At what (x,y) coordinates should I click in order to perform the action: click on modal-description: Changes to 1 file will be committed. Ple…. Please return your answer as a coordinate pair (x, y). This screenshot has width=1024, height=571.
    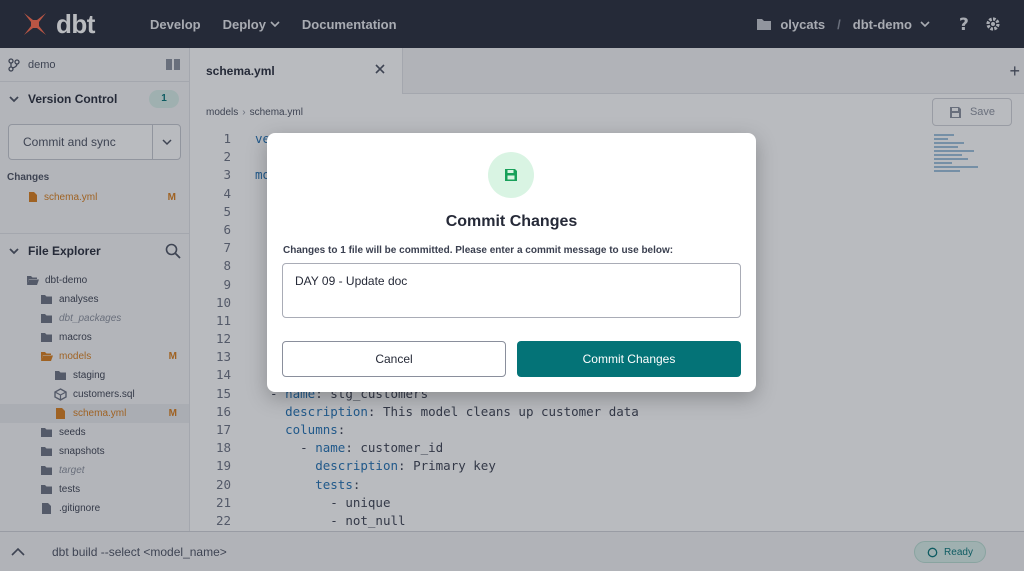
    Looking at the image, I should click on (478, 250).